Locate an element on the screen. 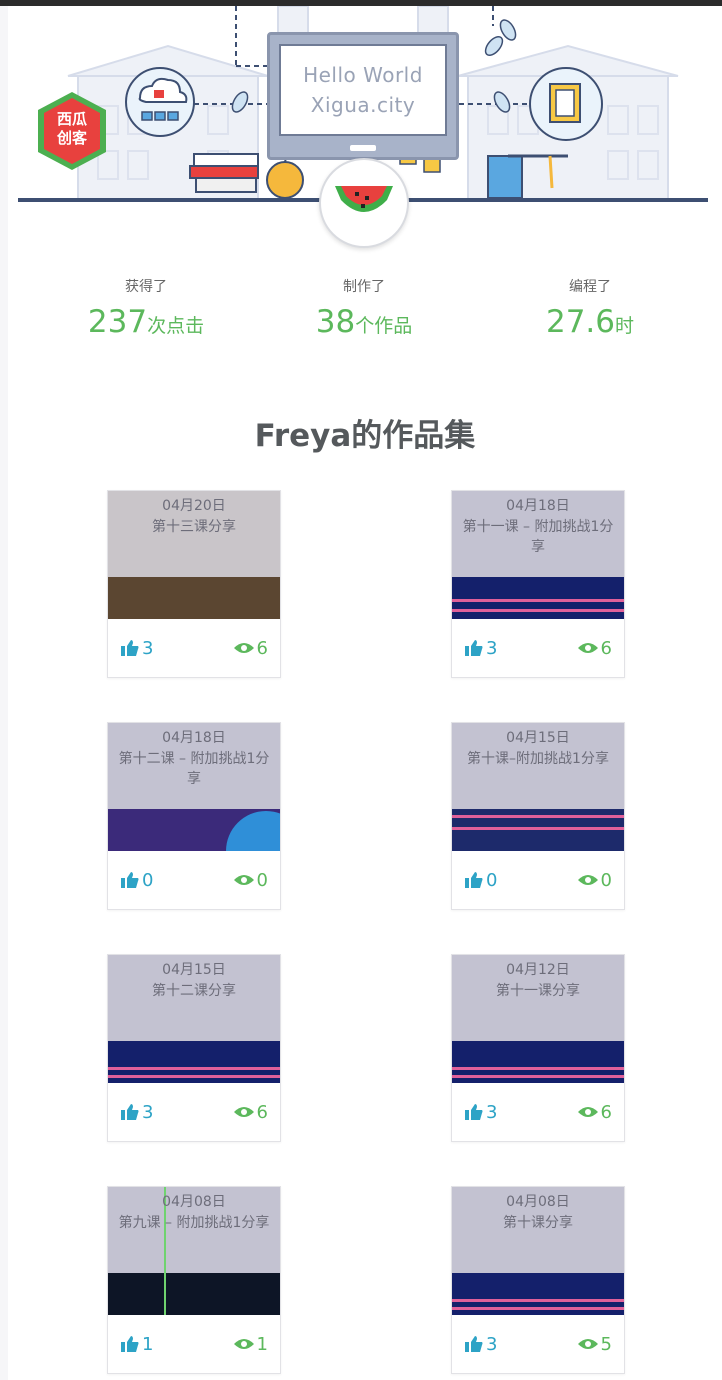 The height and width of the screenshot is (1380, 722). work-card: 04月18日 第十二课 – 附加挑战1分享 0 0 is located at coordinates (194, 816).